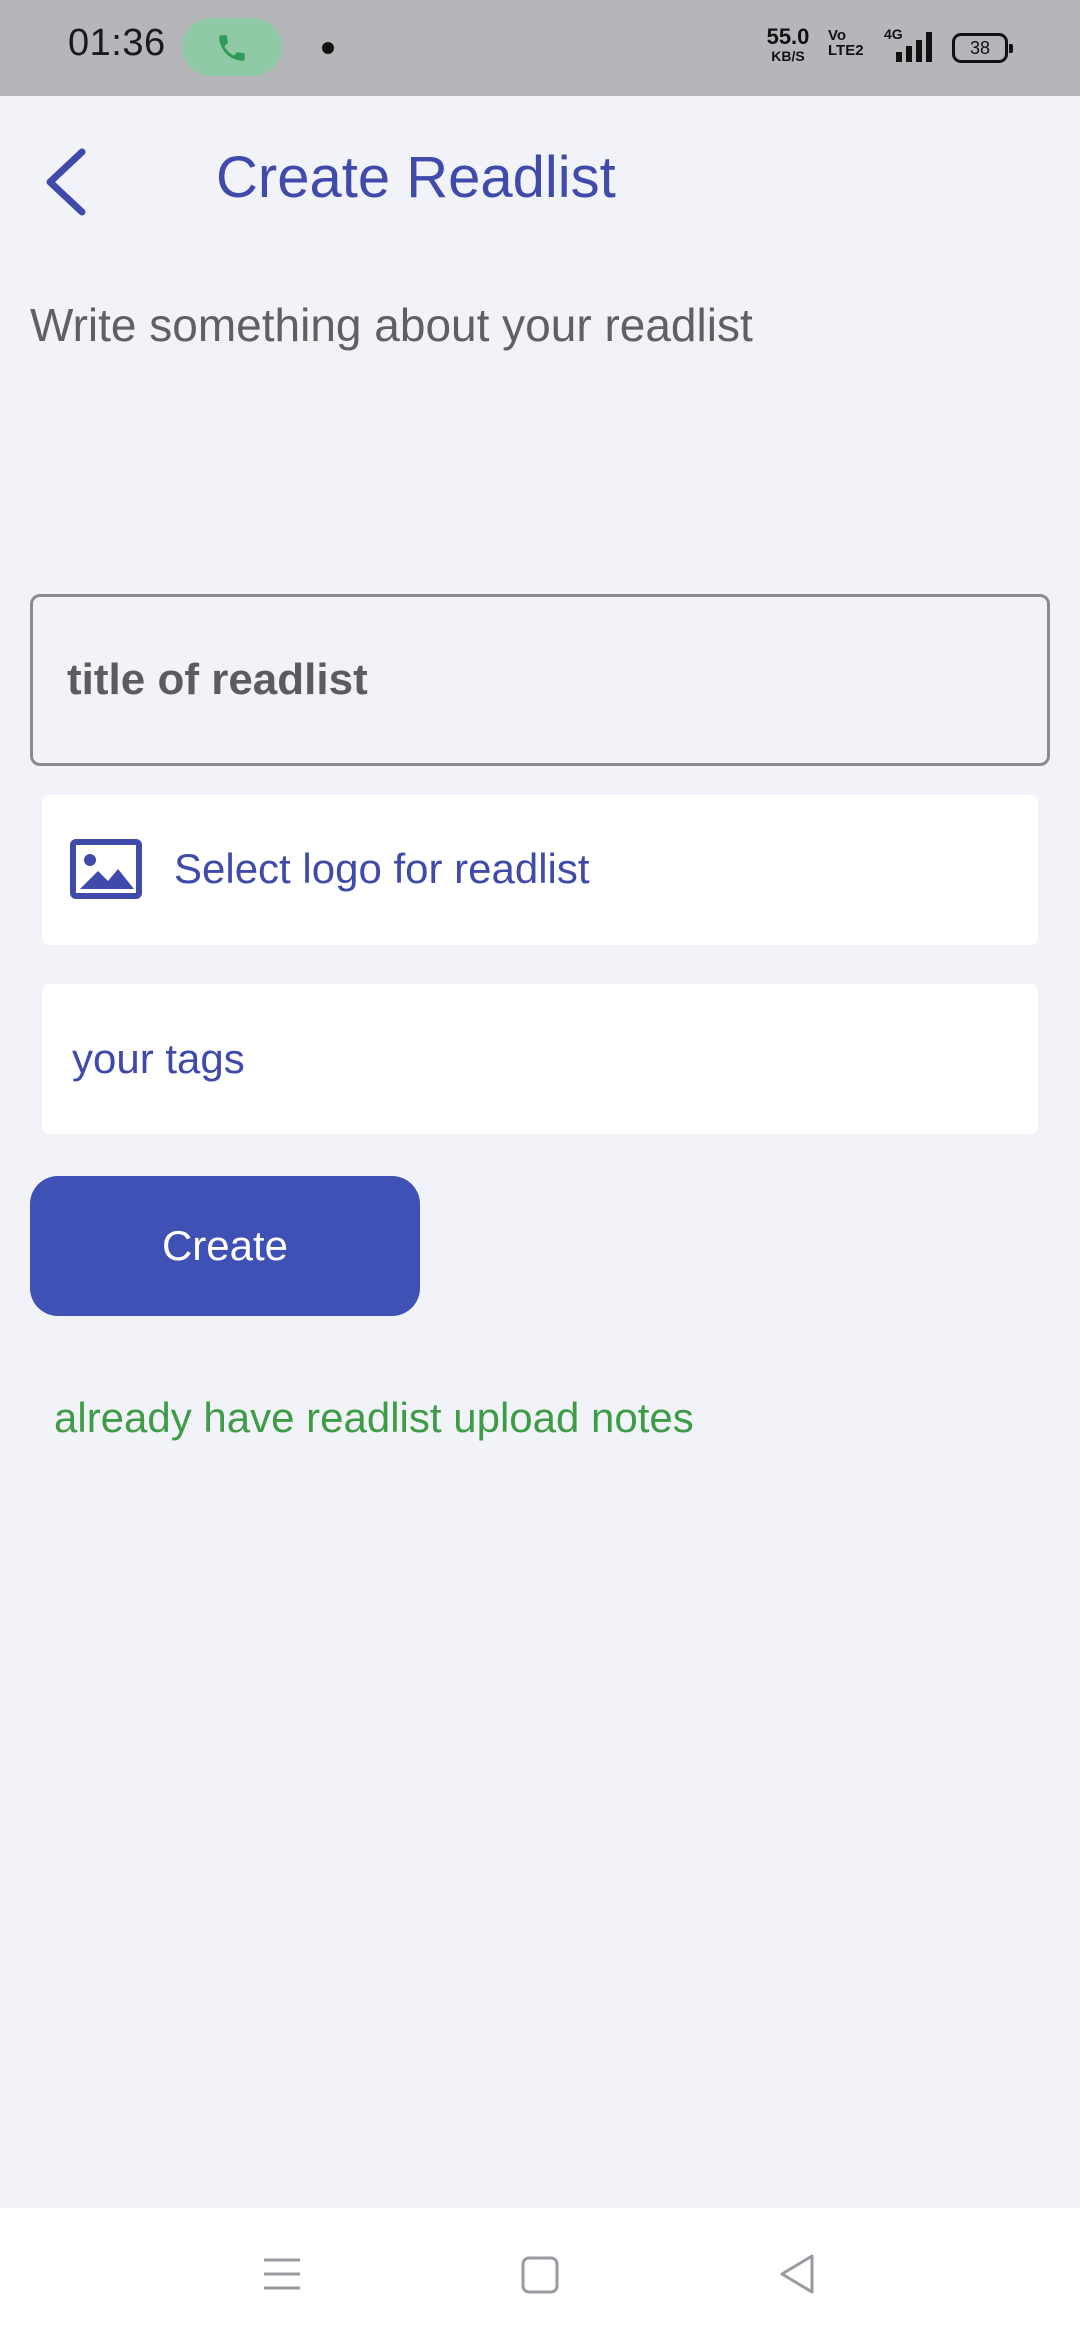  I want to click on upload-notes-link: already have readlist upload notes, so click(374, 1418).